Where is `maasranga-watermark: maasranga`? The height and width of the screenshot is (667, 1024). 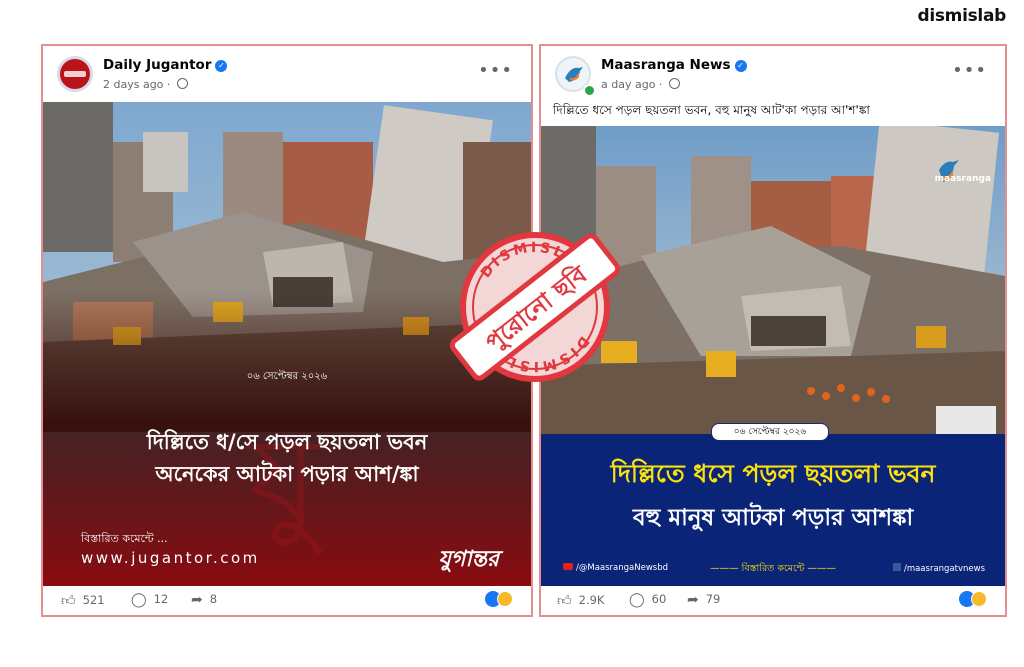
maasranga-watermark: maasranga is located at coordinates (962, 179).